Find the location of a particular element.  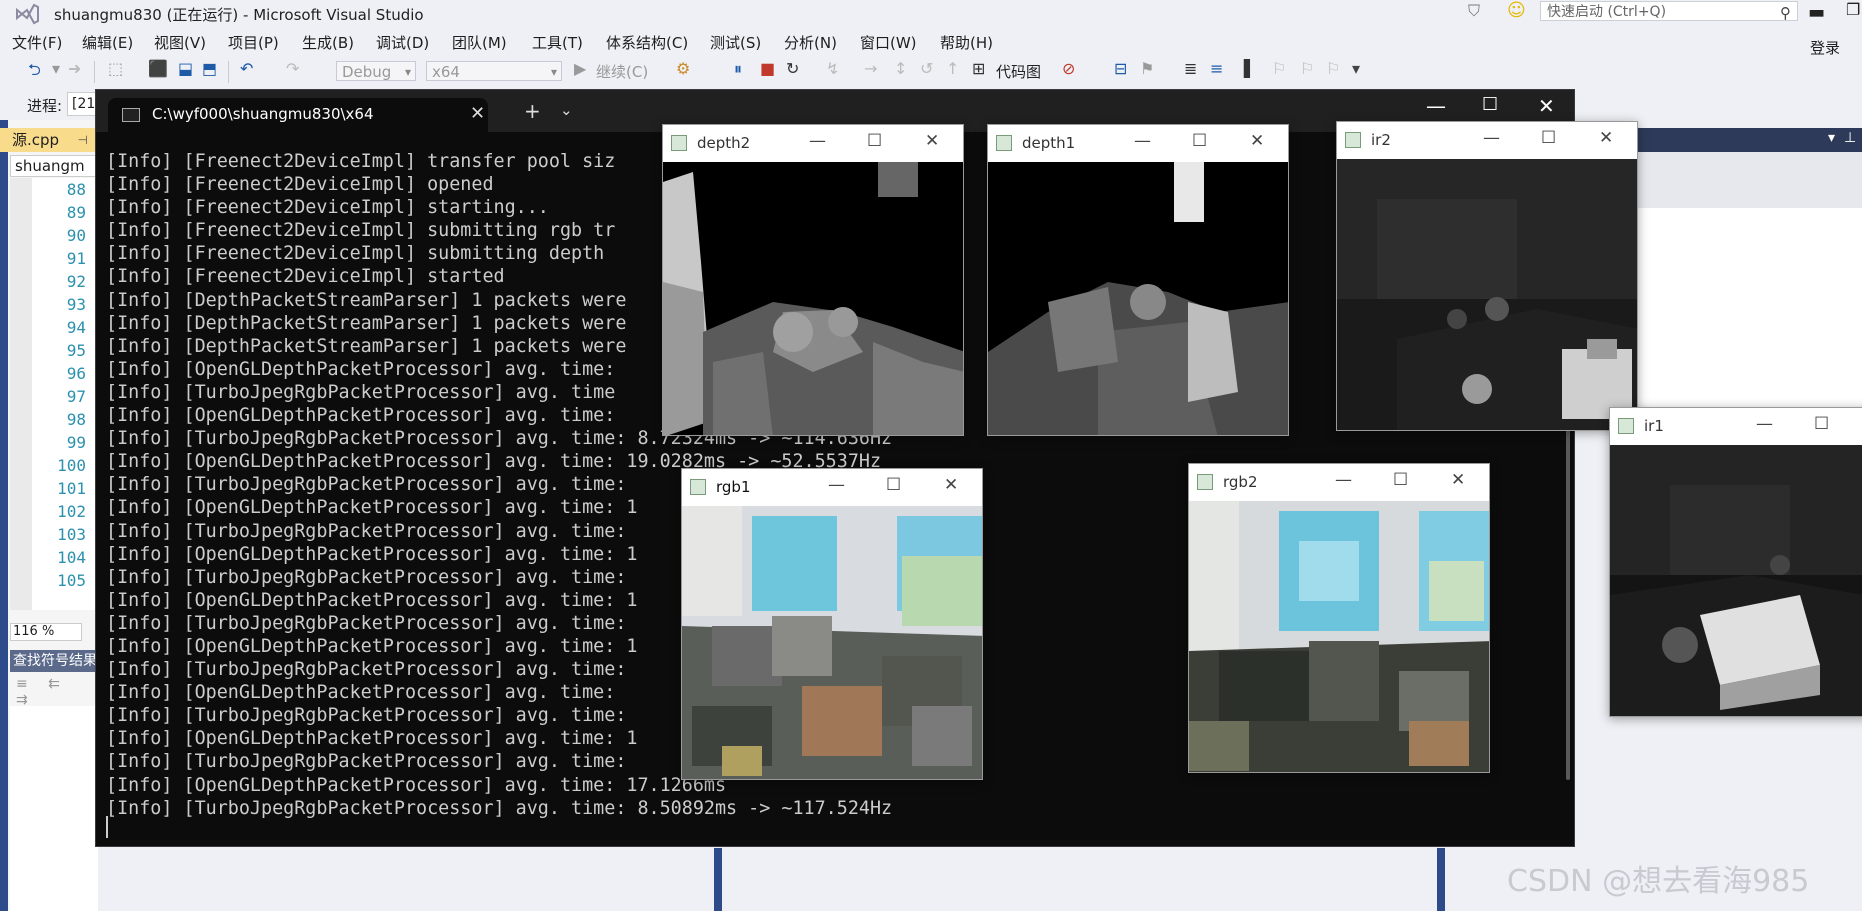

ir2-window: ir2 — ☐ ✕ is located at coordinates (1487, 276).